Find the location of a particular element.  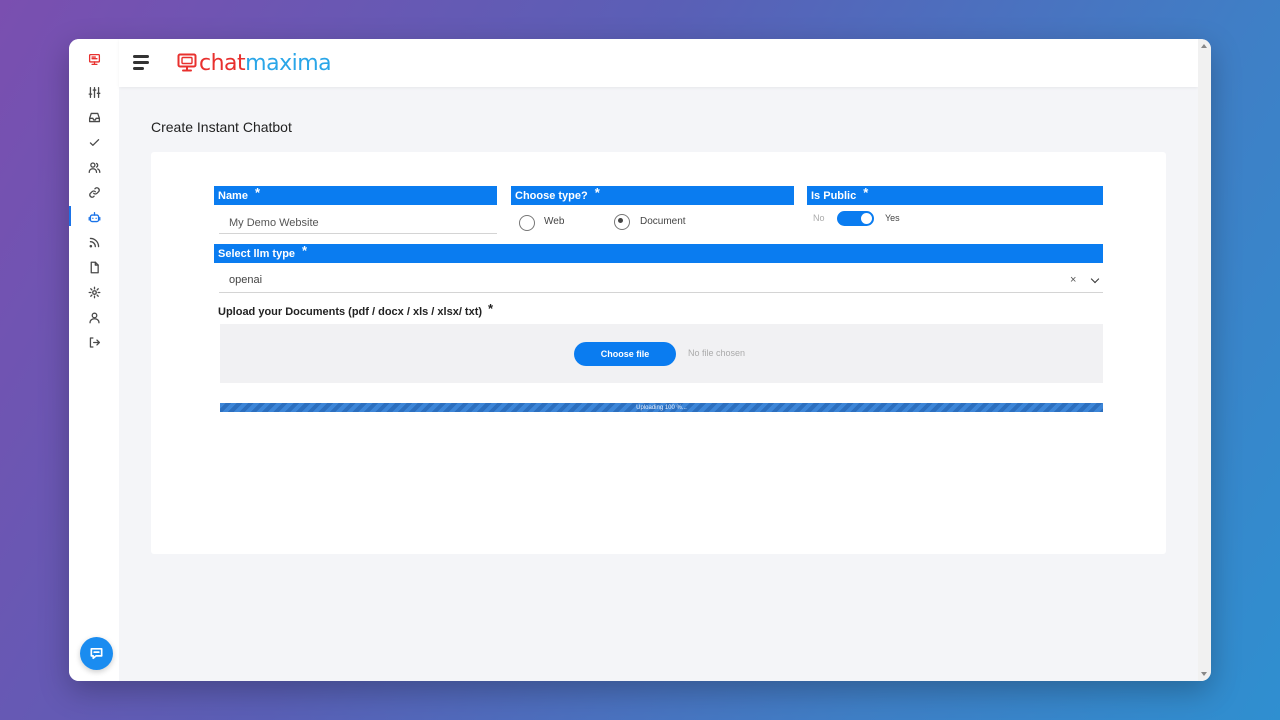

scroll-up-arrow is located at coordinates (1204, 46).